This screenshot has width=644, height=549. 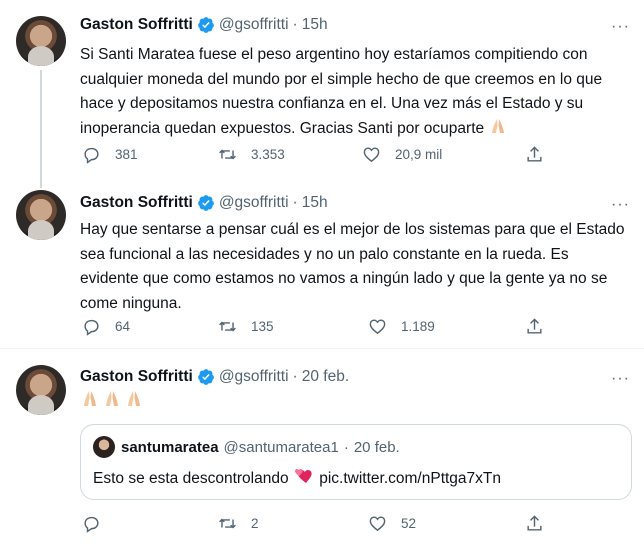 What do you see at coordinates (410, 478) in the screenshot?
I see `media-link: pic.twitter.com/nPttga7xTn` at bounding box center [410, 478].